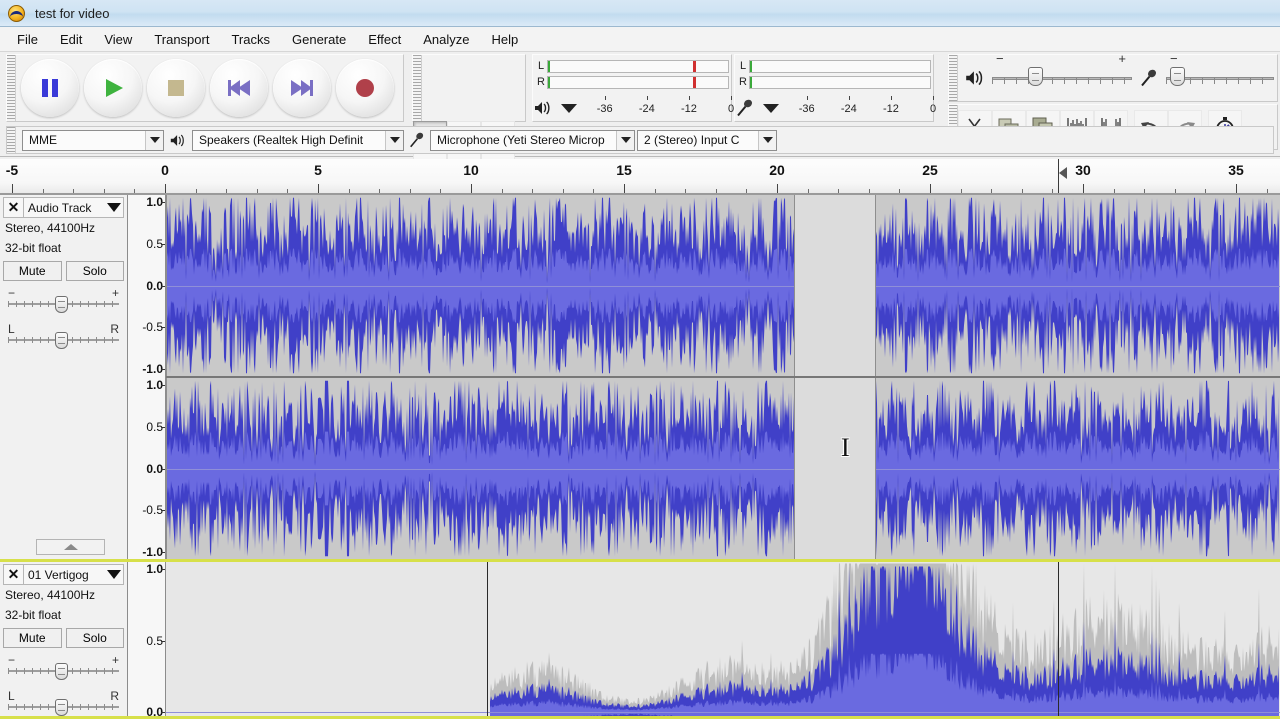 The width and height of the screenshot is (1280, 720). What do you see at coordinates (11, 329) in the screenshot?
I see `pan-left-label-0: L` at bounding box center [11, 329].